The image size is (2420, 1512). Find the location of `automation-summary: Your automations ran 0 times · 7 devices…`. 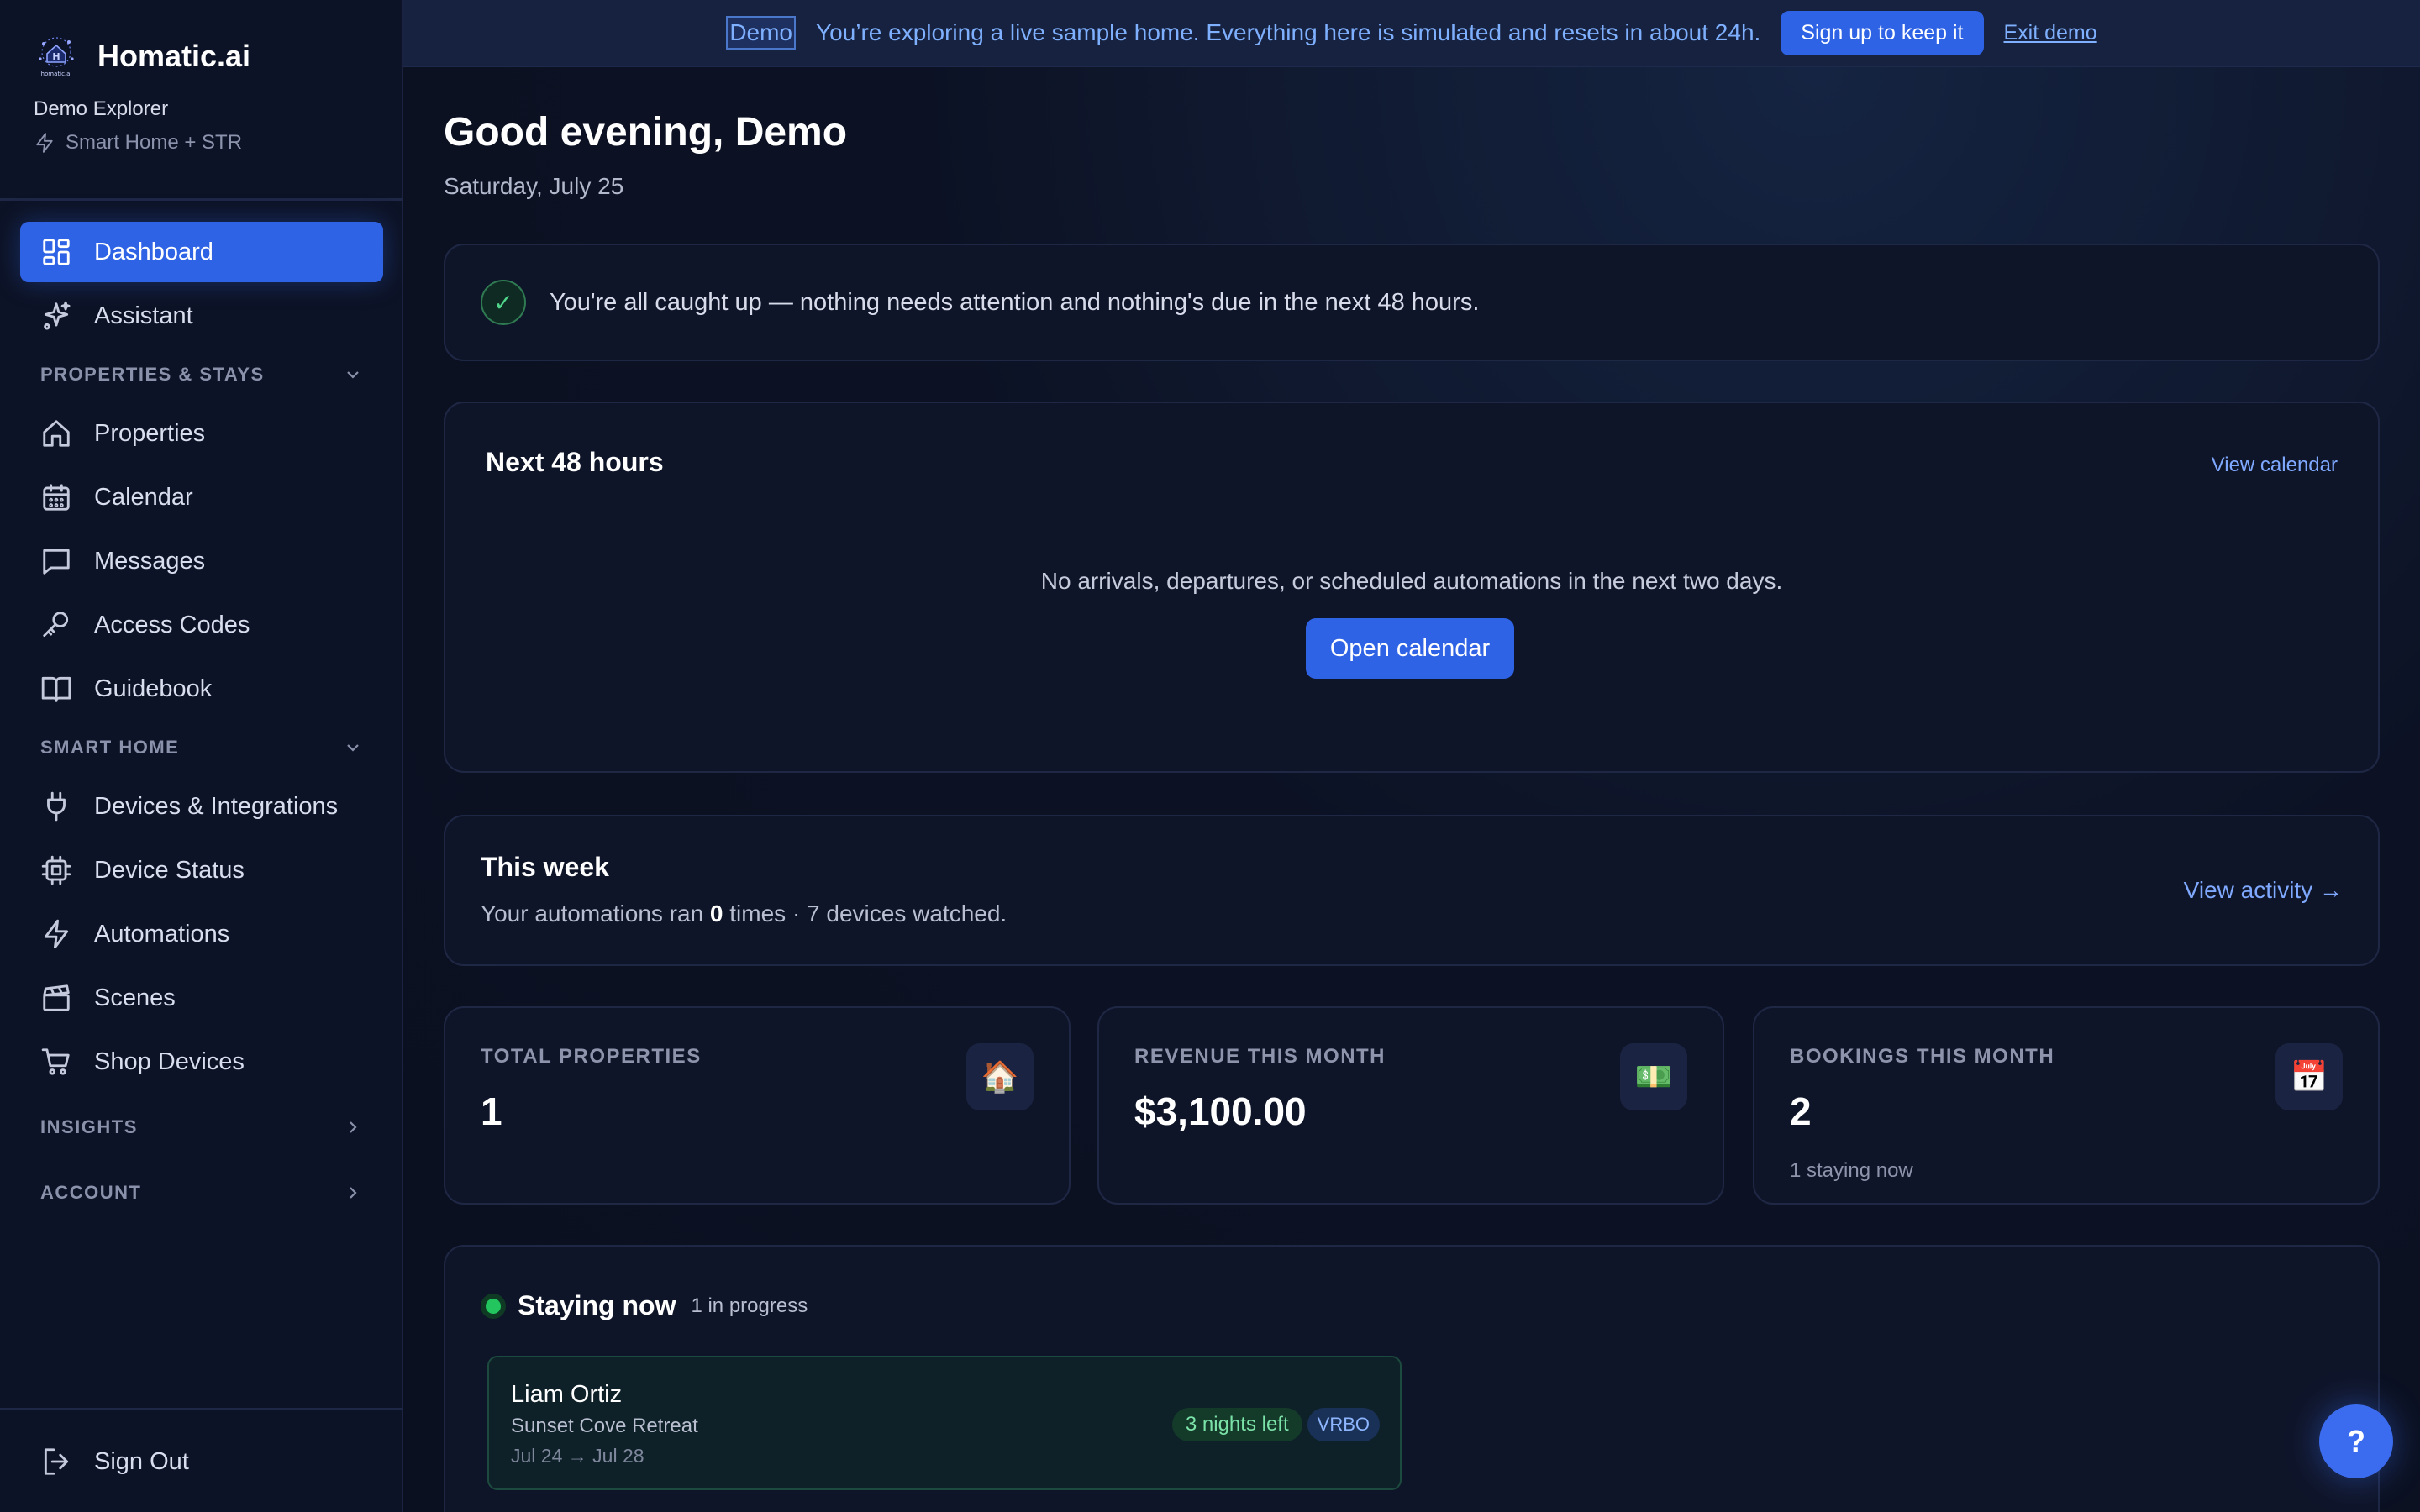

automation-summary: Your automations ran 0 times · 7 devices… is located at coordinates (744, 913).